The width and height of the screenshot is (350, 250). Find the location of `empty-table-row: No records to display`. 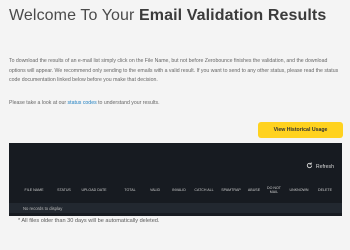

empty-table-row: No records to display is located at coordinates (175, 208).